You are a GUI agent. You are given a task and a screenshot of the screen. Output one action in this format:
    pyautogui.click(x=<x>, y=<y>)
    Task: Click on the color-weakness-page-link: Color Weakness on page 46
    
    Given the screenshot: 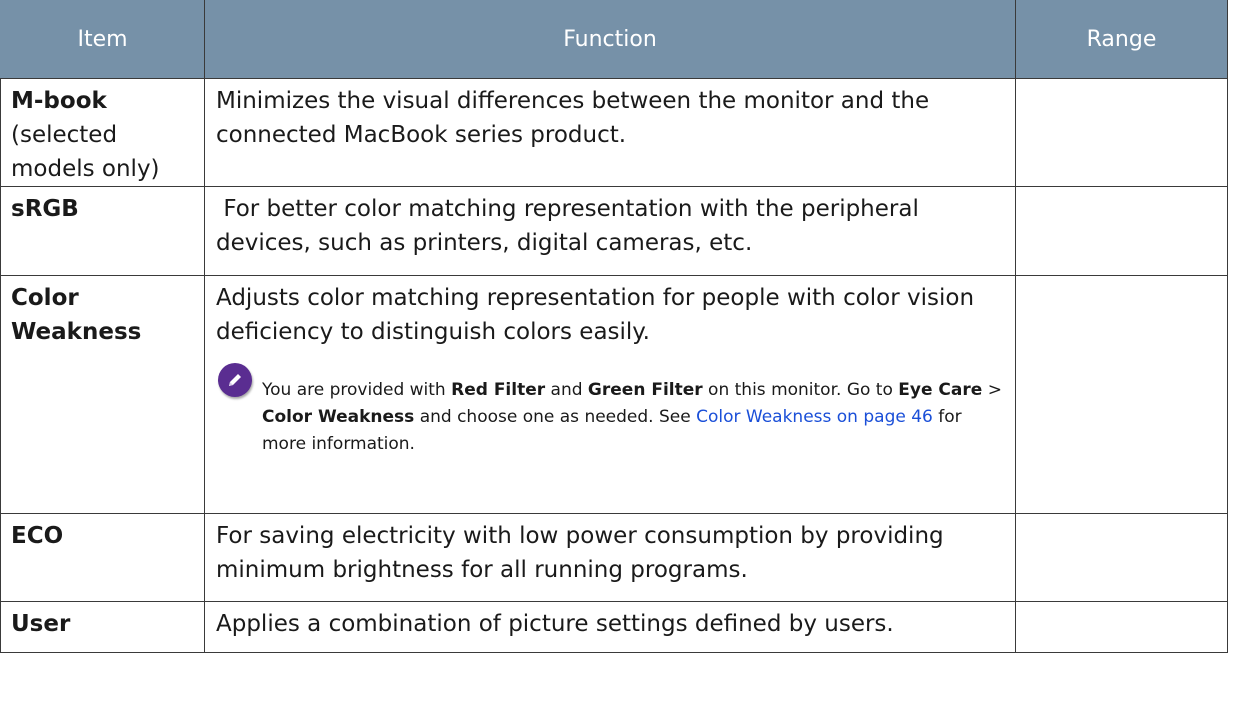 What is the action you would take?
    pyautogui.click(x=814, y=417)
    